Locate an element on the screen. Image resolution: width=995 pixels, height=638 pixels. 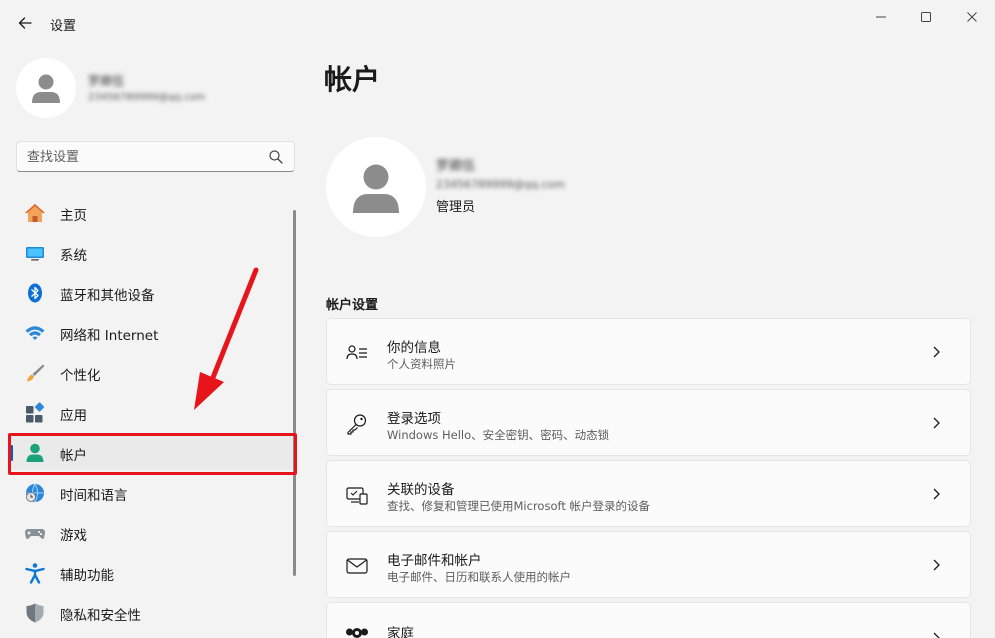
card-linked-devices: 关联的设备 查找、修复和管理已使用Microsoft 帐户登录的设备 is located at coordinates (648, 493).